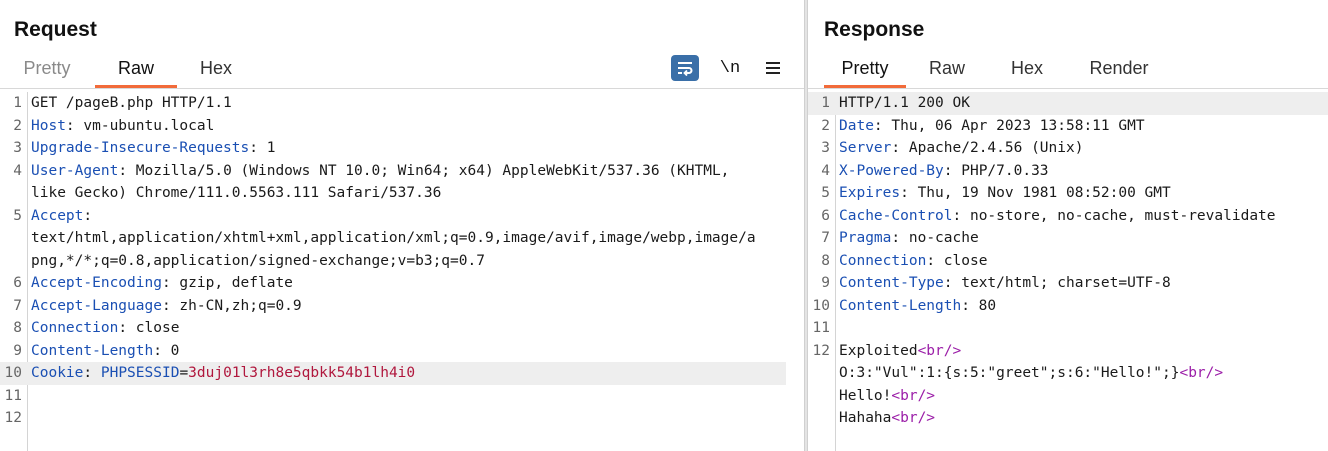 The image size is (1328, 451). Describe the element at coordinates (1068, 70) in the screenshot. I see `response-tabs: Pretty Raw Hex Render` at that location.